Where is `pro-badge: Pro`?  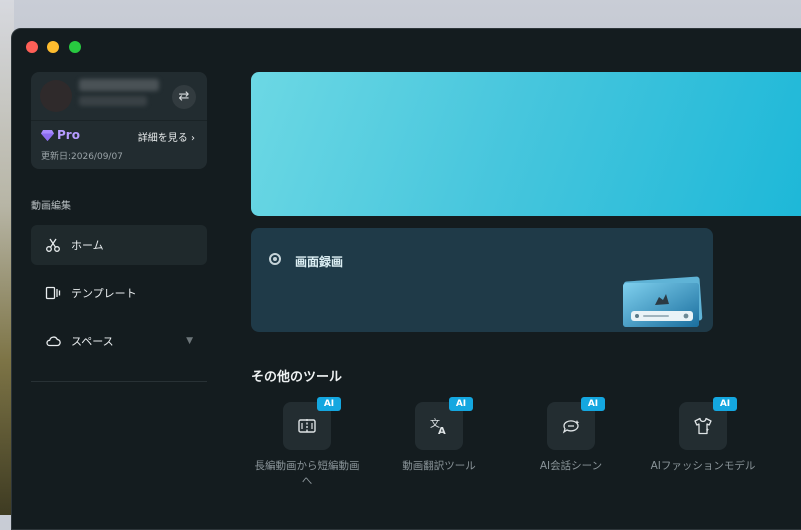
pro-badge: Pro is located at coordinates (60, 135).